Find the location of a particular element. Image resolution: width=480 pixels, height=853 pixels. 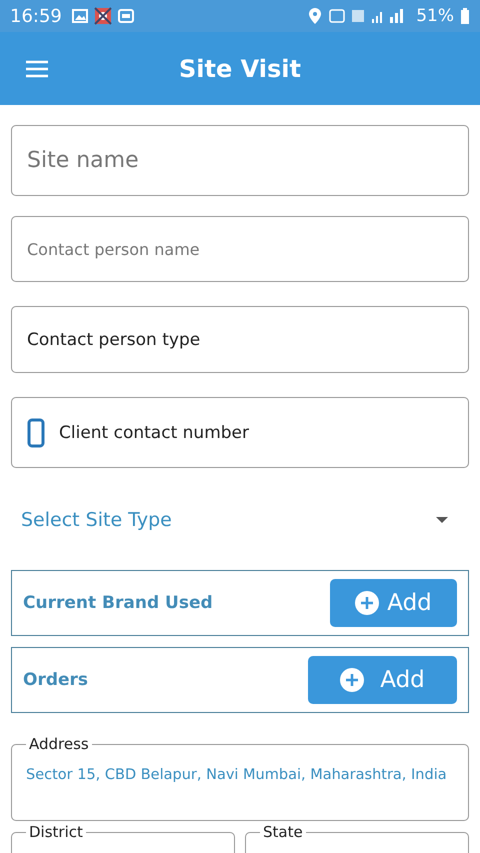

section-label: Orders is located at coordinates (55, 680).